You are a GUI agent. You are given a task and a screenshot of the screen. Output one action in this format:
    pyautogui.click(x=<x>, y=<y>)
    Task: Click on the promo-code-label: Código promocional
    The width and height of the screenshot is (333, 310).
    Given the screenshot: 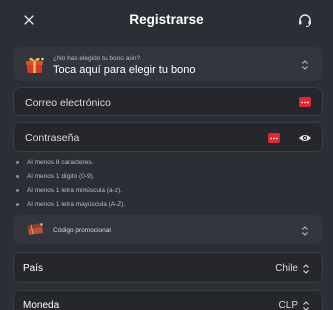 What is the action you would take?
    pyautogui.click(x=82, y=230)
    